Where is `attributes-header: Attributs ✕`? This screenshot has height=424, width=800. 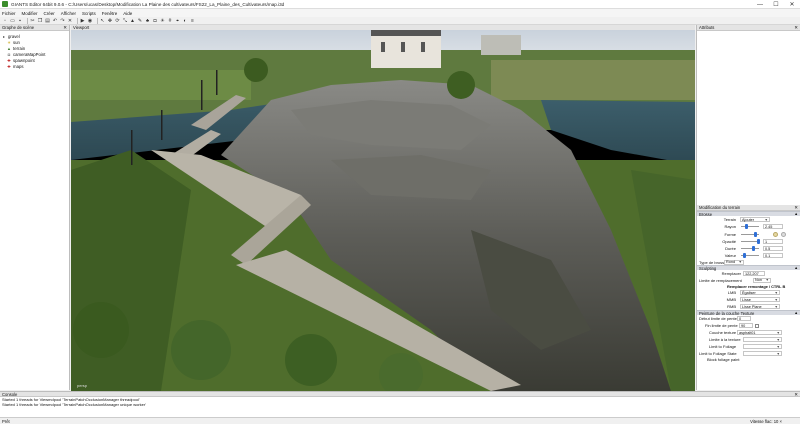
attributes-header: Attributs ✕ is located at coordinates (748, 28).